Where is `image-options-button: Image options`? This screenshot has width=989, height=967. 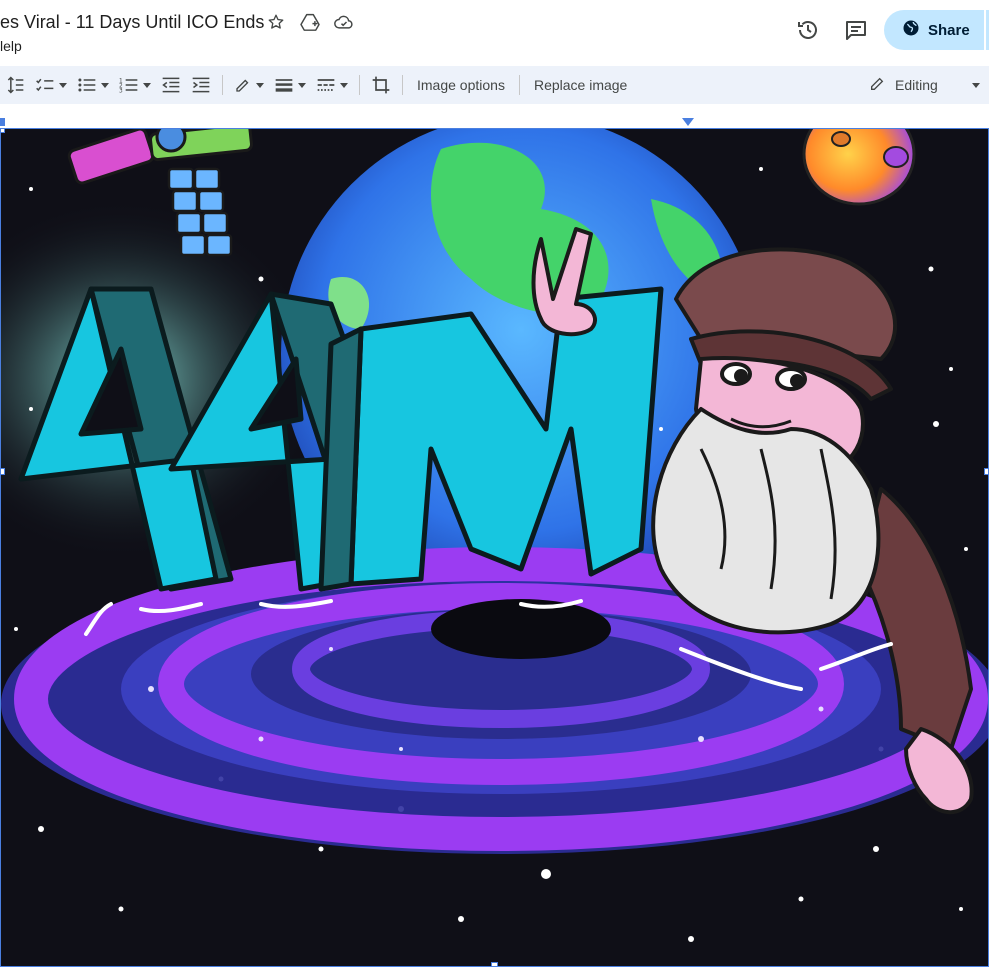
image-options-button: Image options is located at coordinates (461, 85).